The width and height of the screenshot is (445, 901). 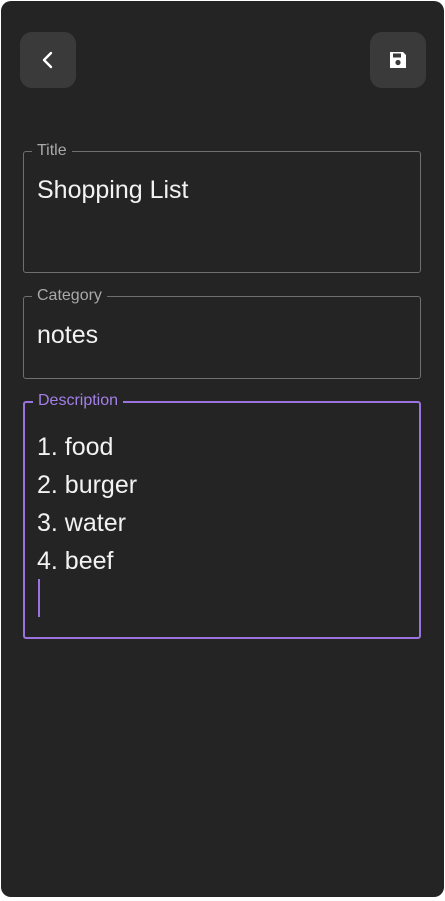 I want to click on category-field: Category notes, so click(x=222, y=332).